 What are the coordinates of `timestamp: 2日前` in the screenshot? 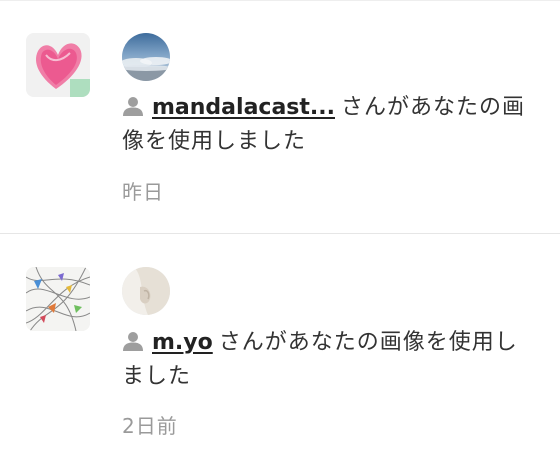 It's located at (150, 426).